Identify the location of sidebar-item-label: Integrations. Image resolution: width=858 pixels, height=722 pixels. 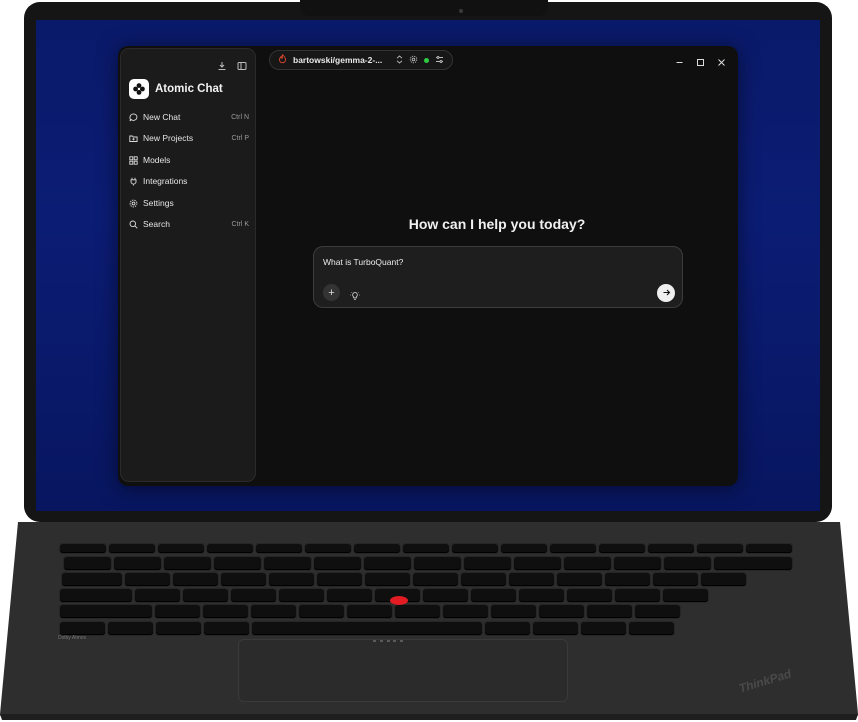
(165, 181).